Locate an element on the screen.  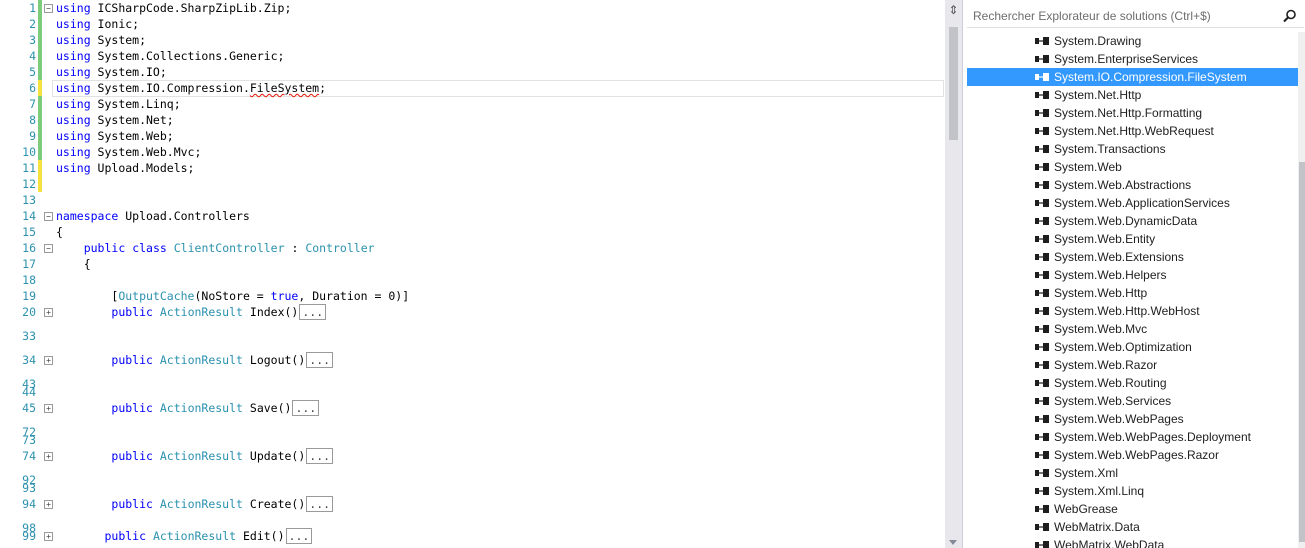
tree-item-reference: System.Drawing is located at coordinates (1134, 41).